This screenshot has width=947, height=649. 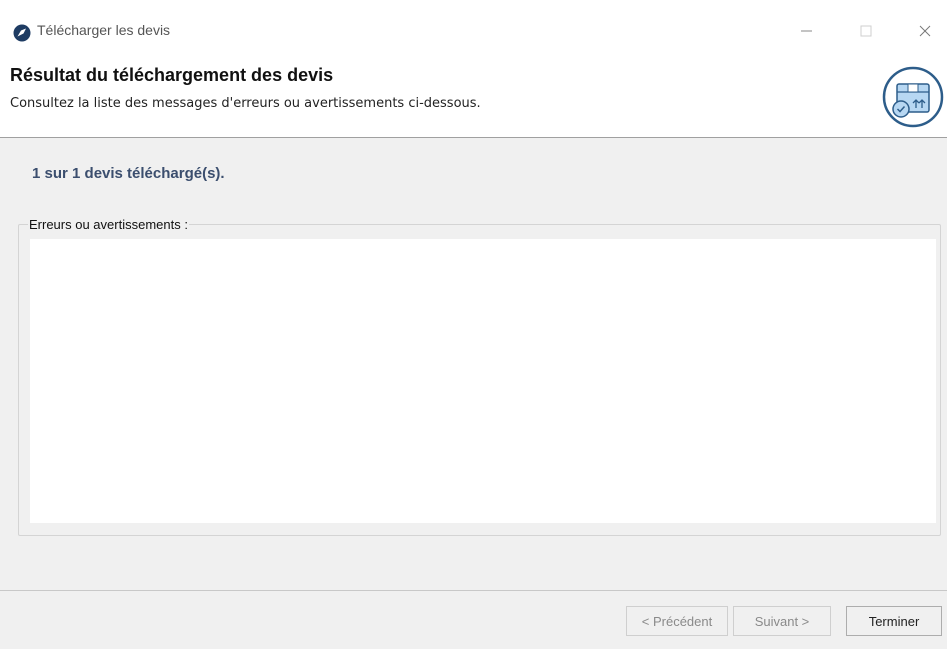 What do you see at coordinates (894, 621) in the screenshot?
I see `finish-button: Terminer` at bounding box center [894, 621].